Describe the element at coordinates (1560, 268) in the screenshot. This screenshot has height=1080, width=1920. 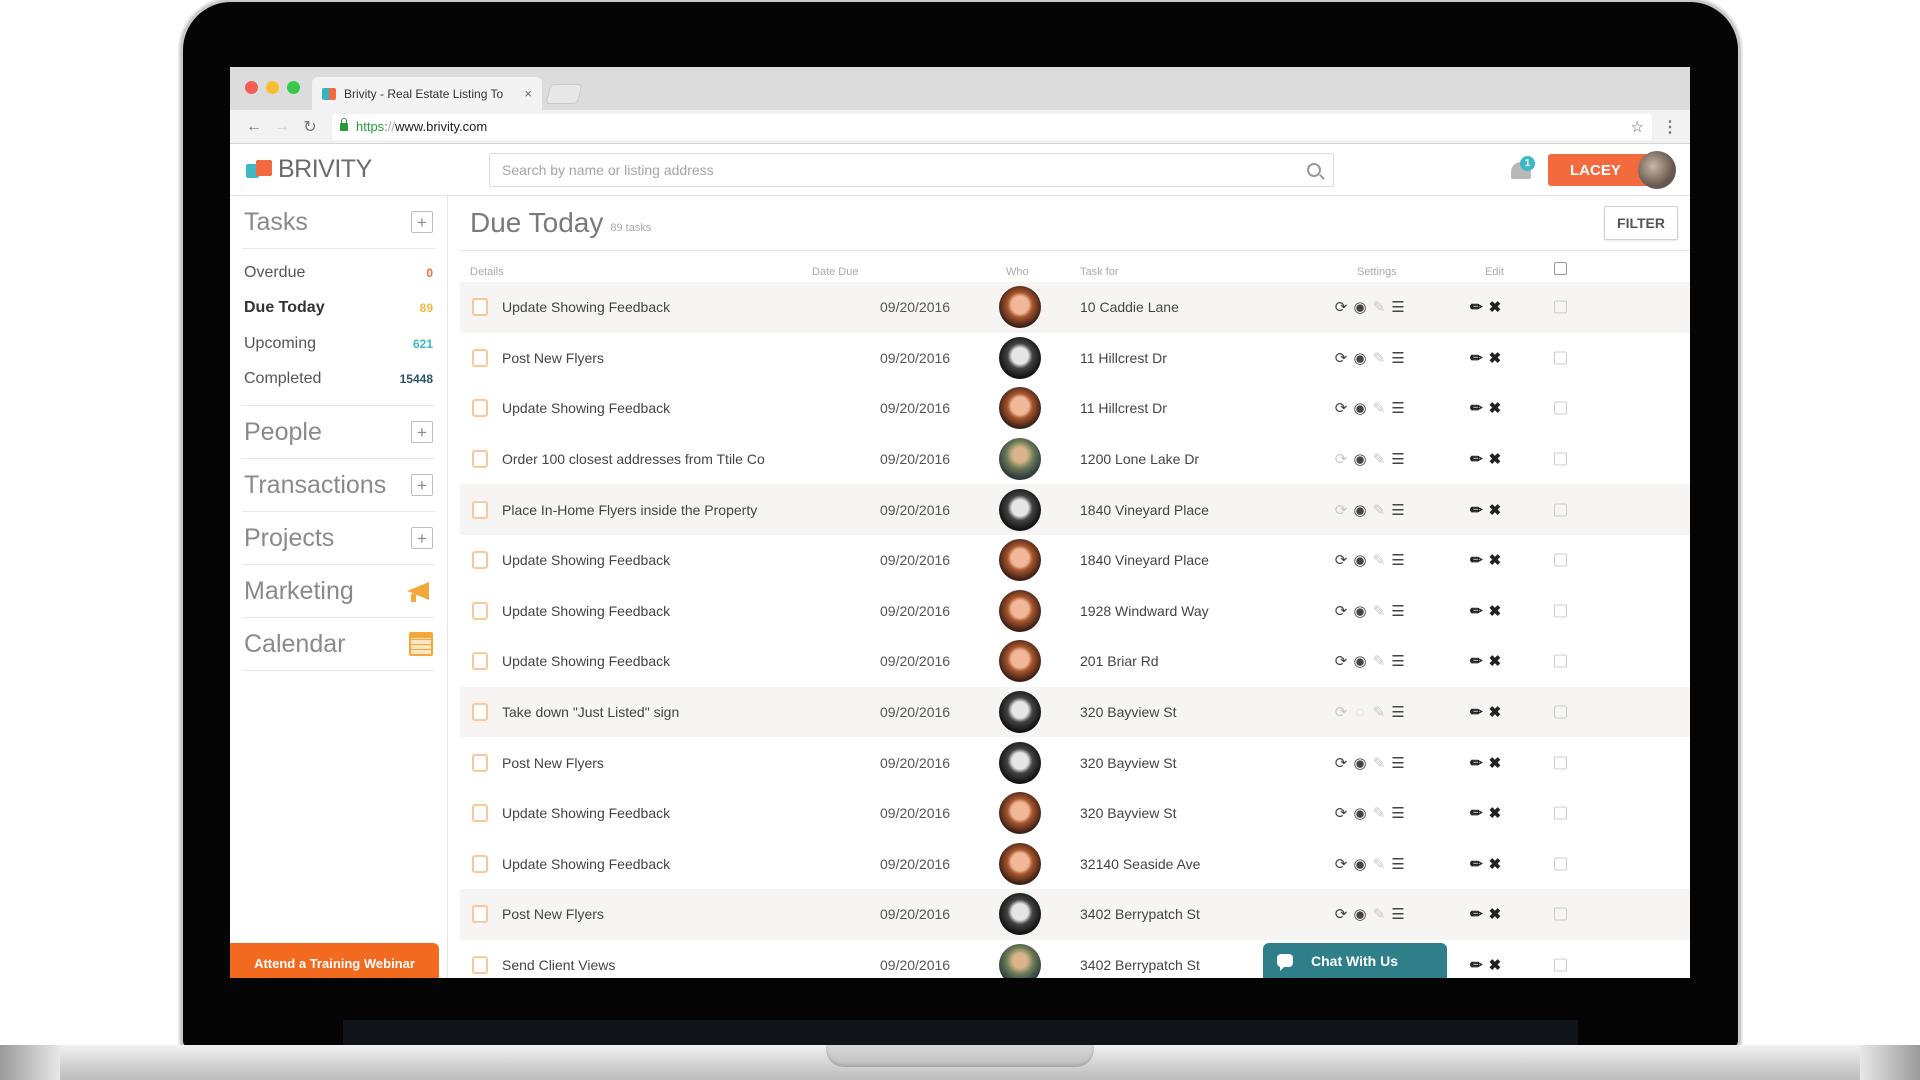
I see `select-all-checkbox` at that location.